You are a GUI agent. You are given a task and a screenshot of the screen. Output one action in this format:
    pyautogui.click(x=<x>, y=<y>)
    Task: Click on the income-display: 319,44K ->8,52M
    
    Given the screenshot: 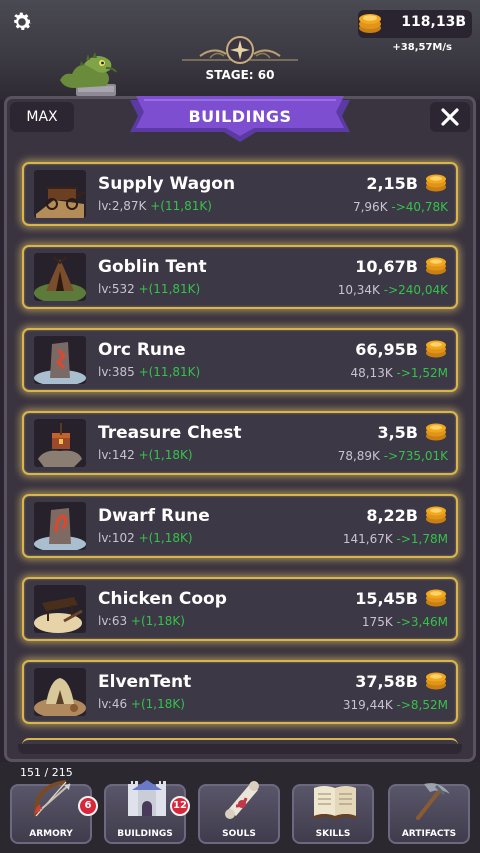 What is the action you would take?
    pyautogui.click(x=395, y=705)
    